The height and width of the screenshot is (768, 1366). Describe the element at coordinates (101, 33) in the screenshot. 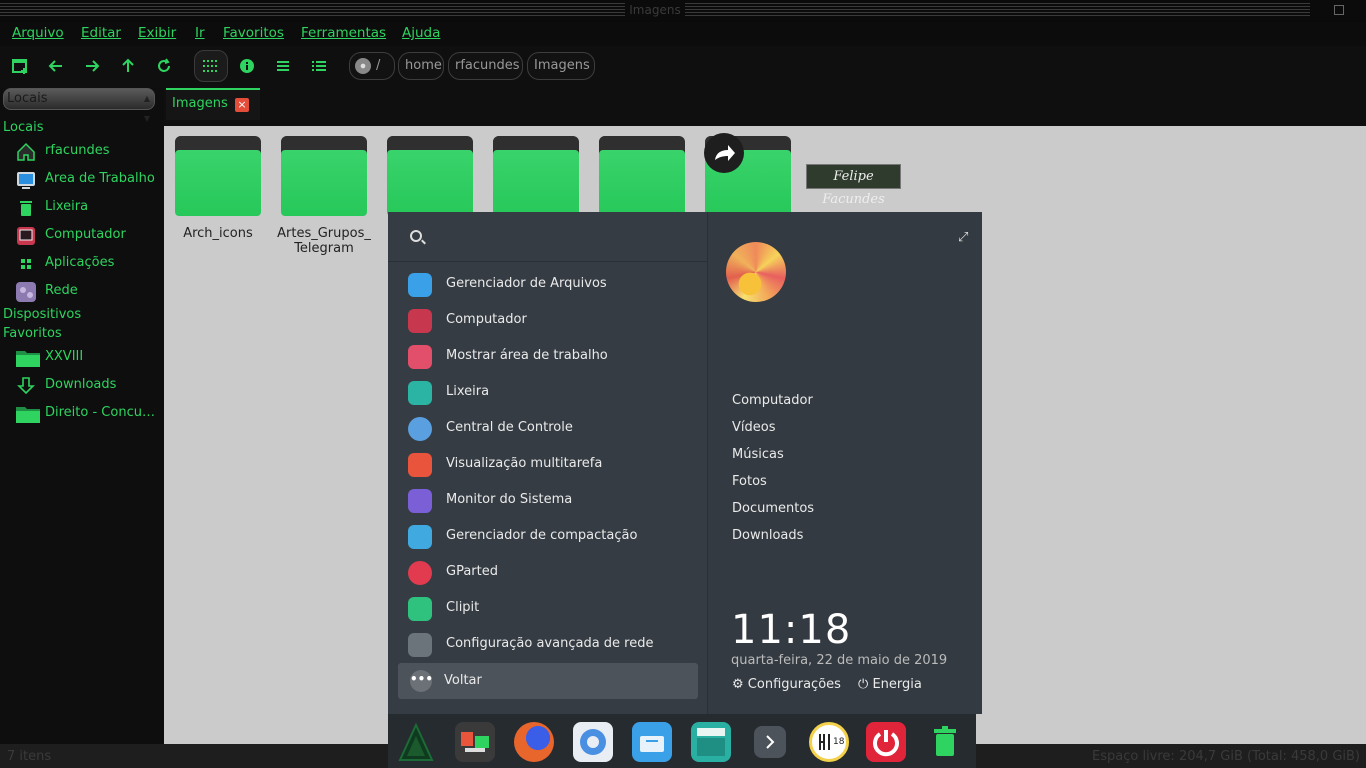

I see `menu-editar: Editar` at that location.